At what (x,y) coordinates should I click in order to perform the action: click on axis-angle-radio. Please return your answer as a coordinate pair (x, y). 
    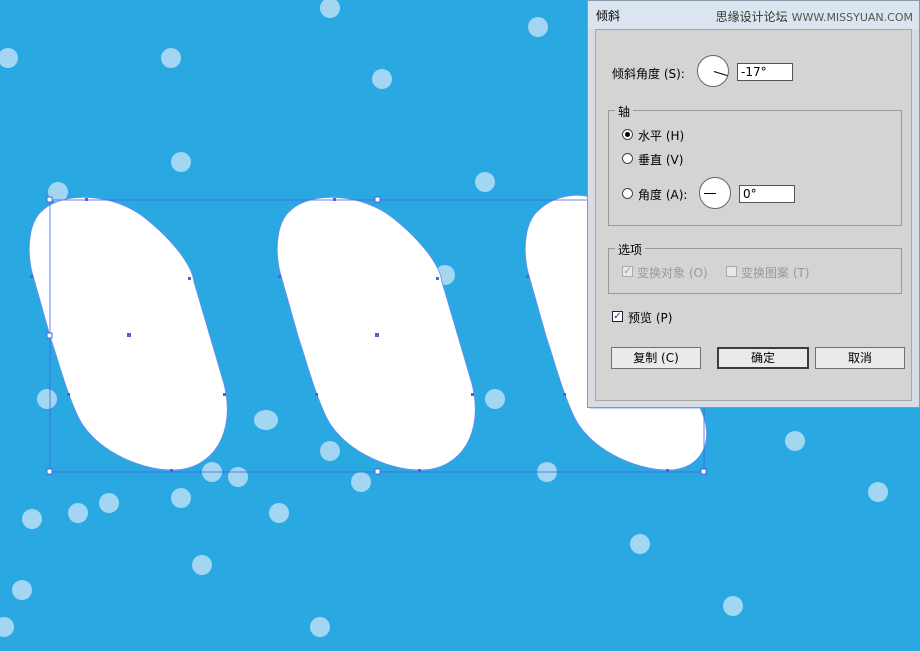
    Looking at the image, I should click on (627, 193).